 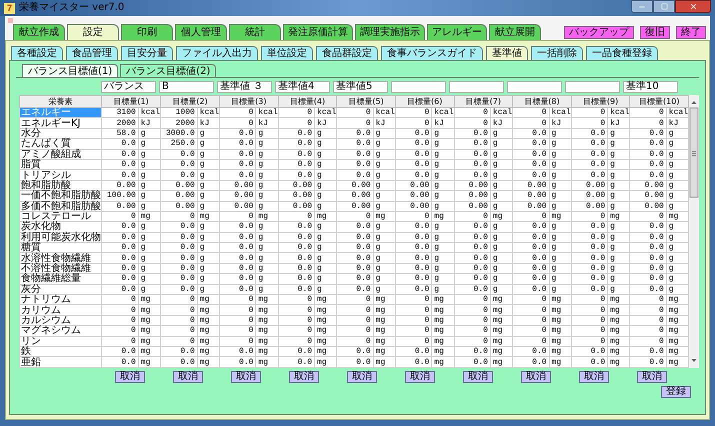 I want to click on close-button, so click(x=693, y=6).